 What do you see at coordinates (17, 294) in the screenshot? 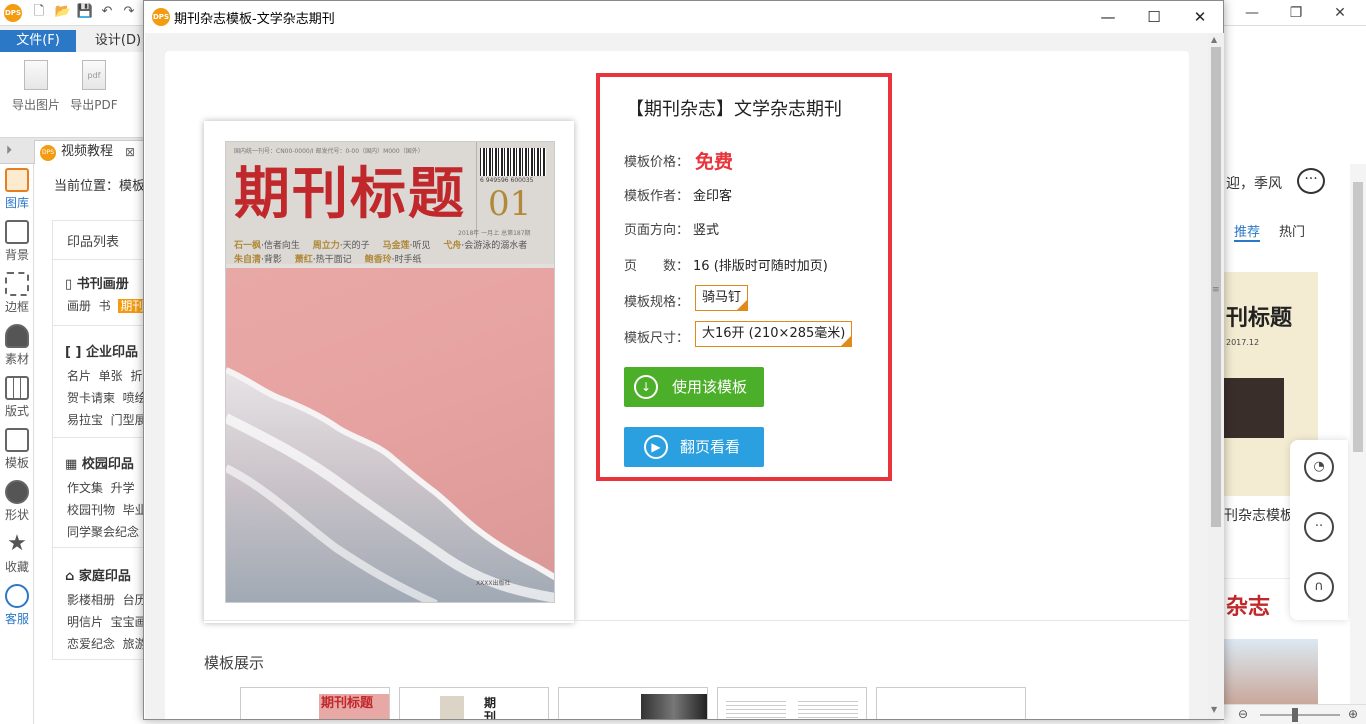
I see `leftbar-border: 边框` at bounding box center [17, 294].